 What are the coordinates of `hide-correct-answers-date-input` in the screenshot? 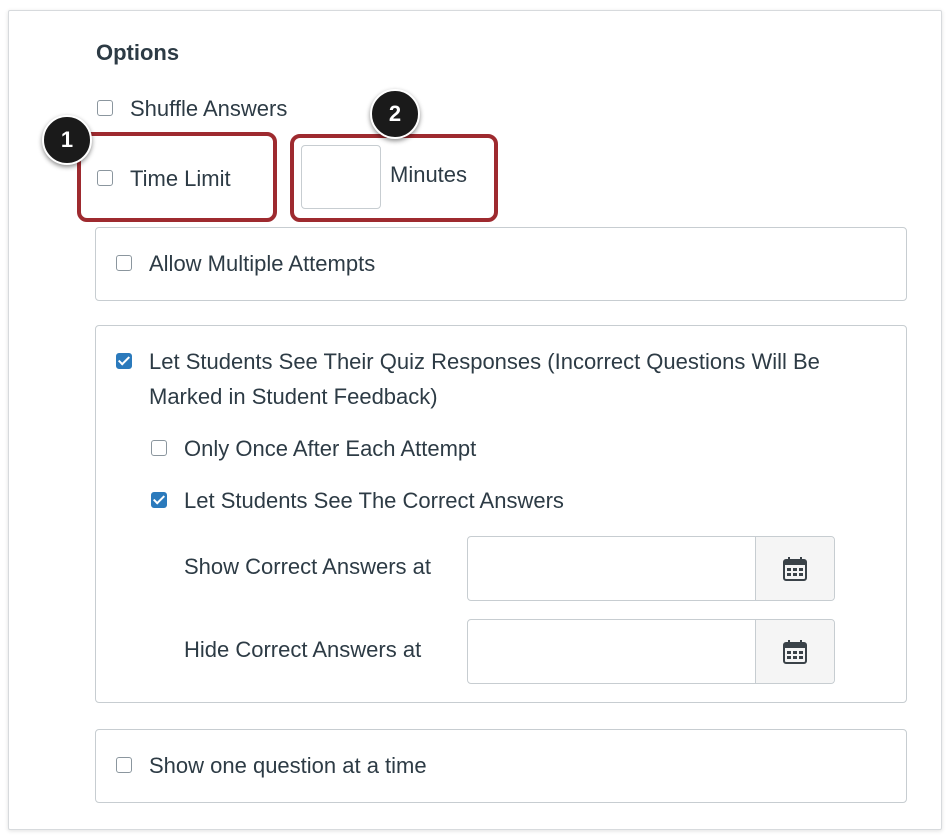 It's located at (611, 651).